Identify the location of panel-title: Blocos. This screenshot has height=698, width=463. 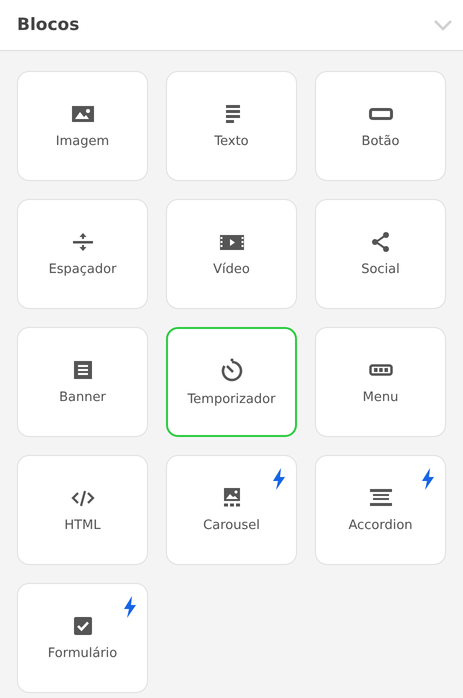
(48, 25).